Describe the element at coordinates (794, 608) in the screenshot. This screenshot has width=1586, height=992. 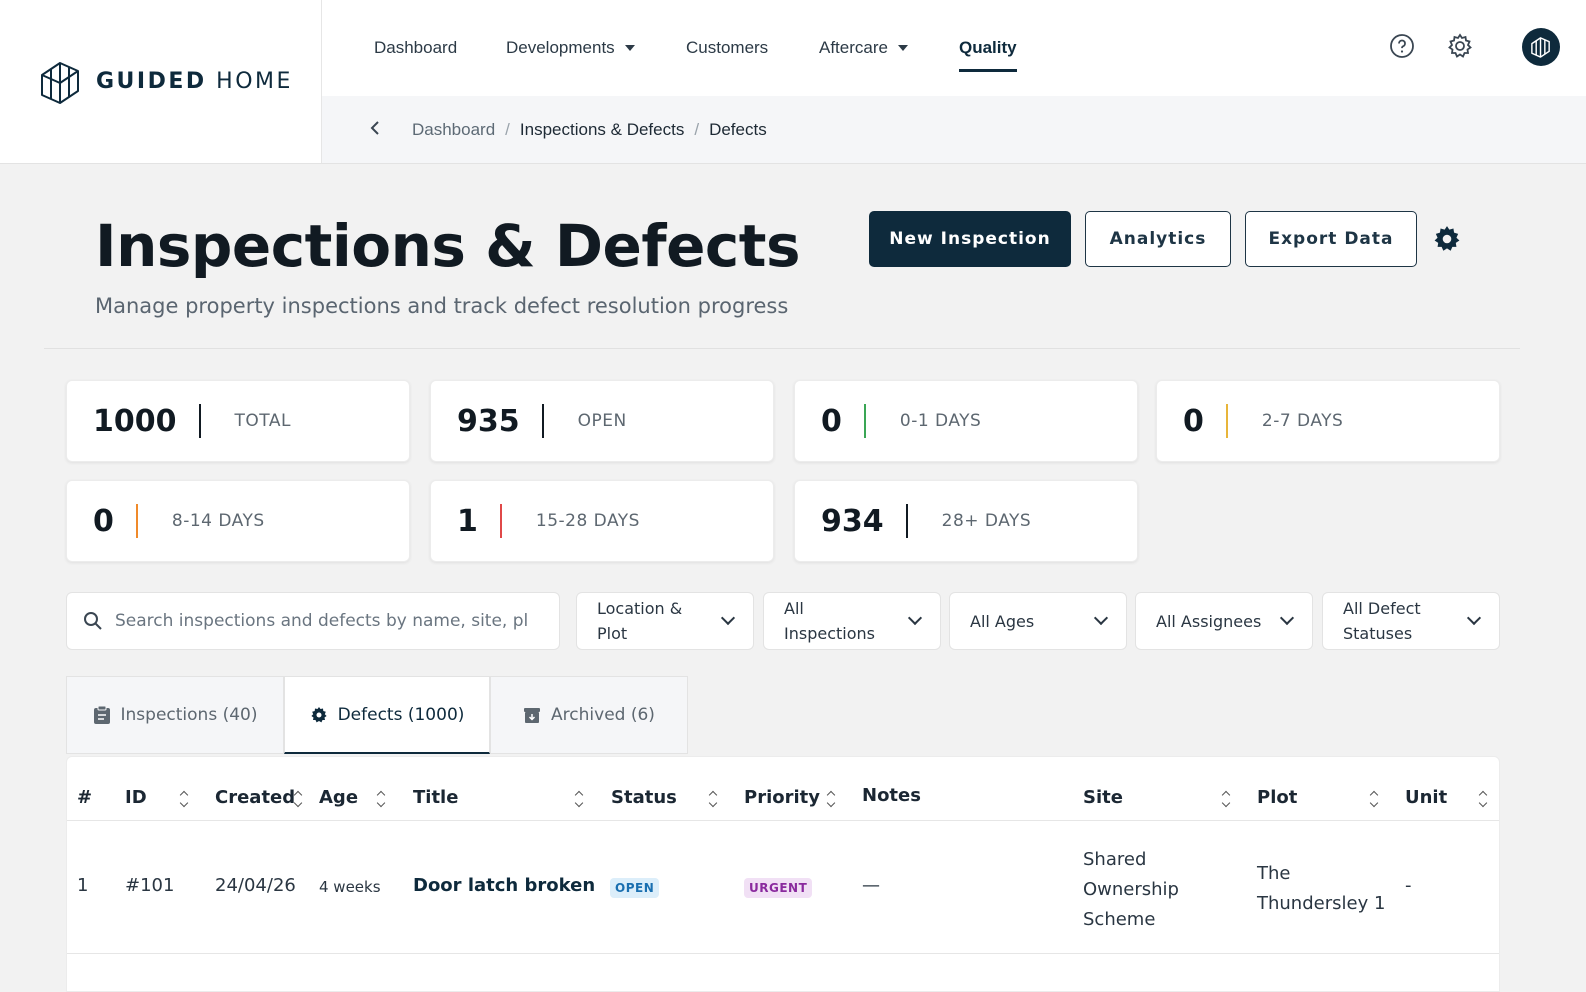
I see `filter-label: All` at that location.